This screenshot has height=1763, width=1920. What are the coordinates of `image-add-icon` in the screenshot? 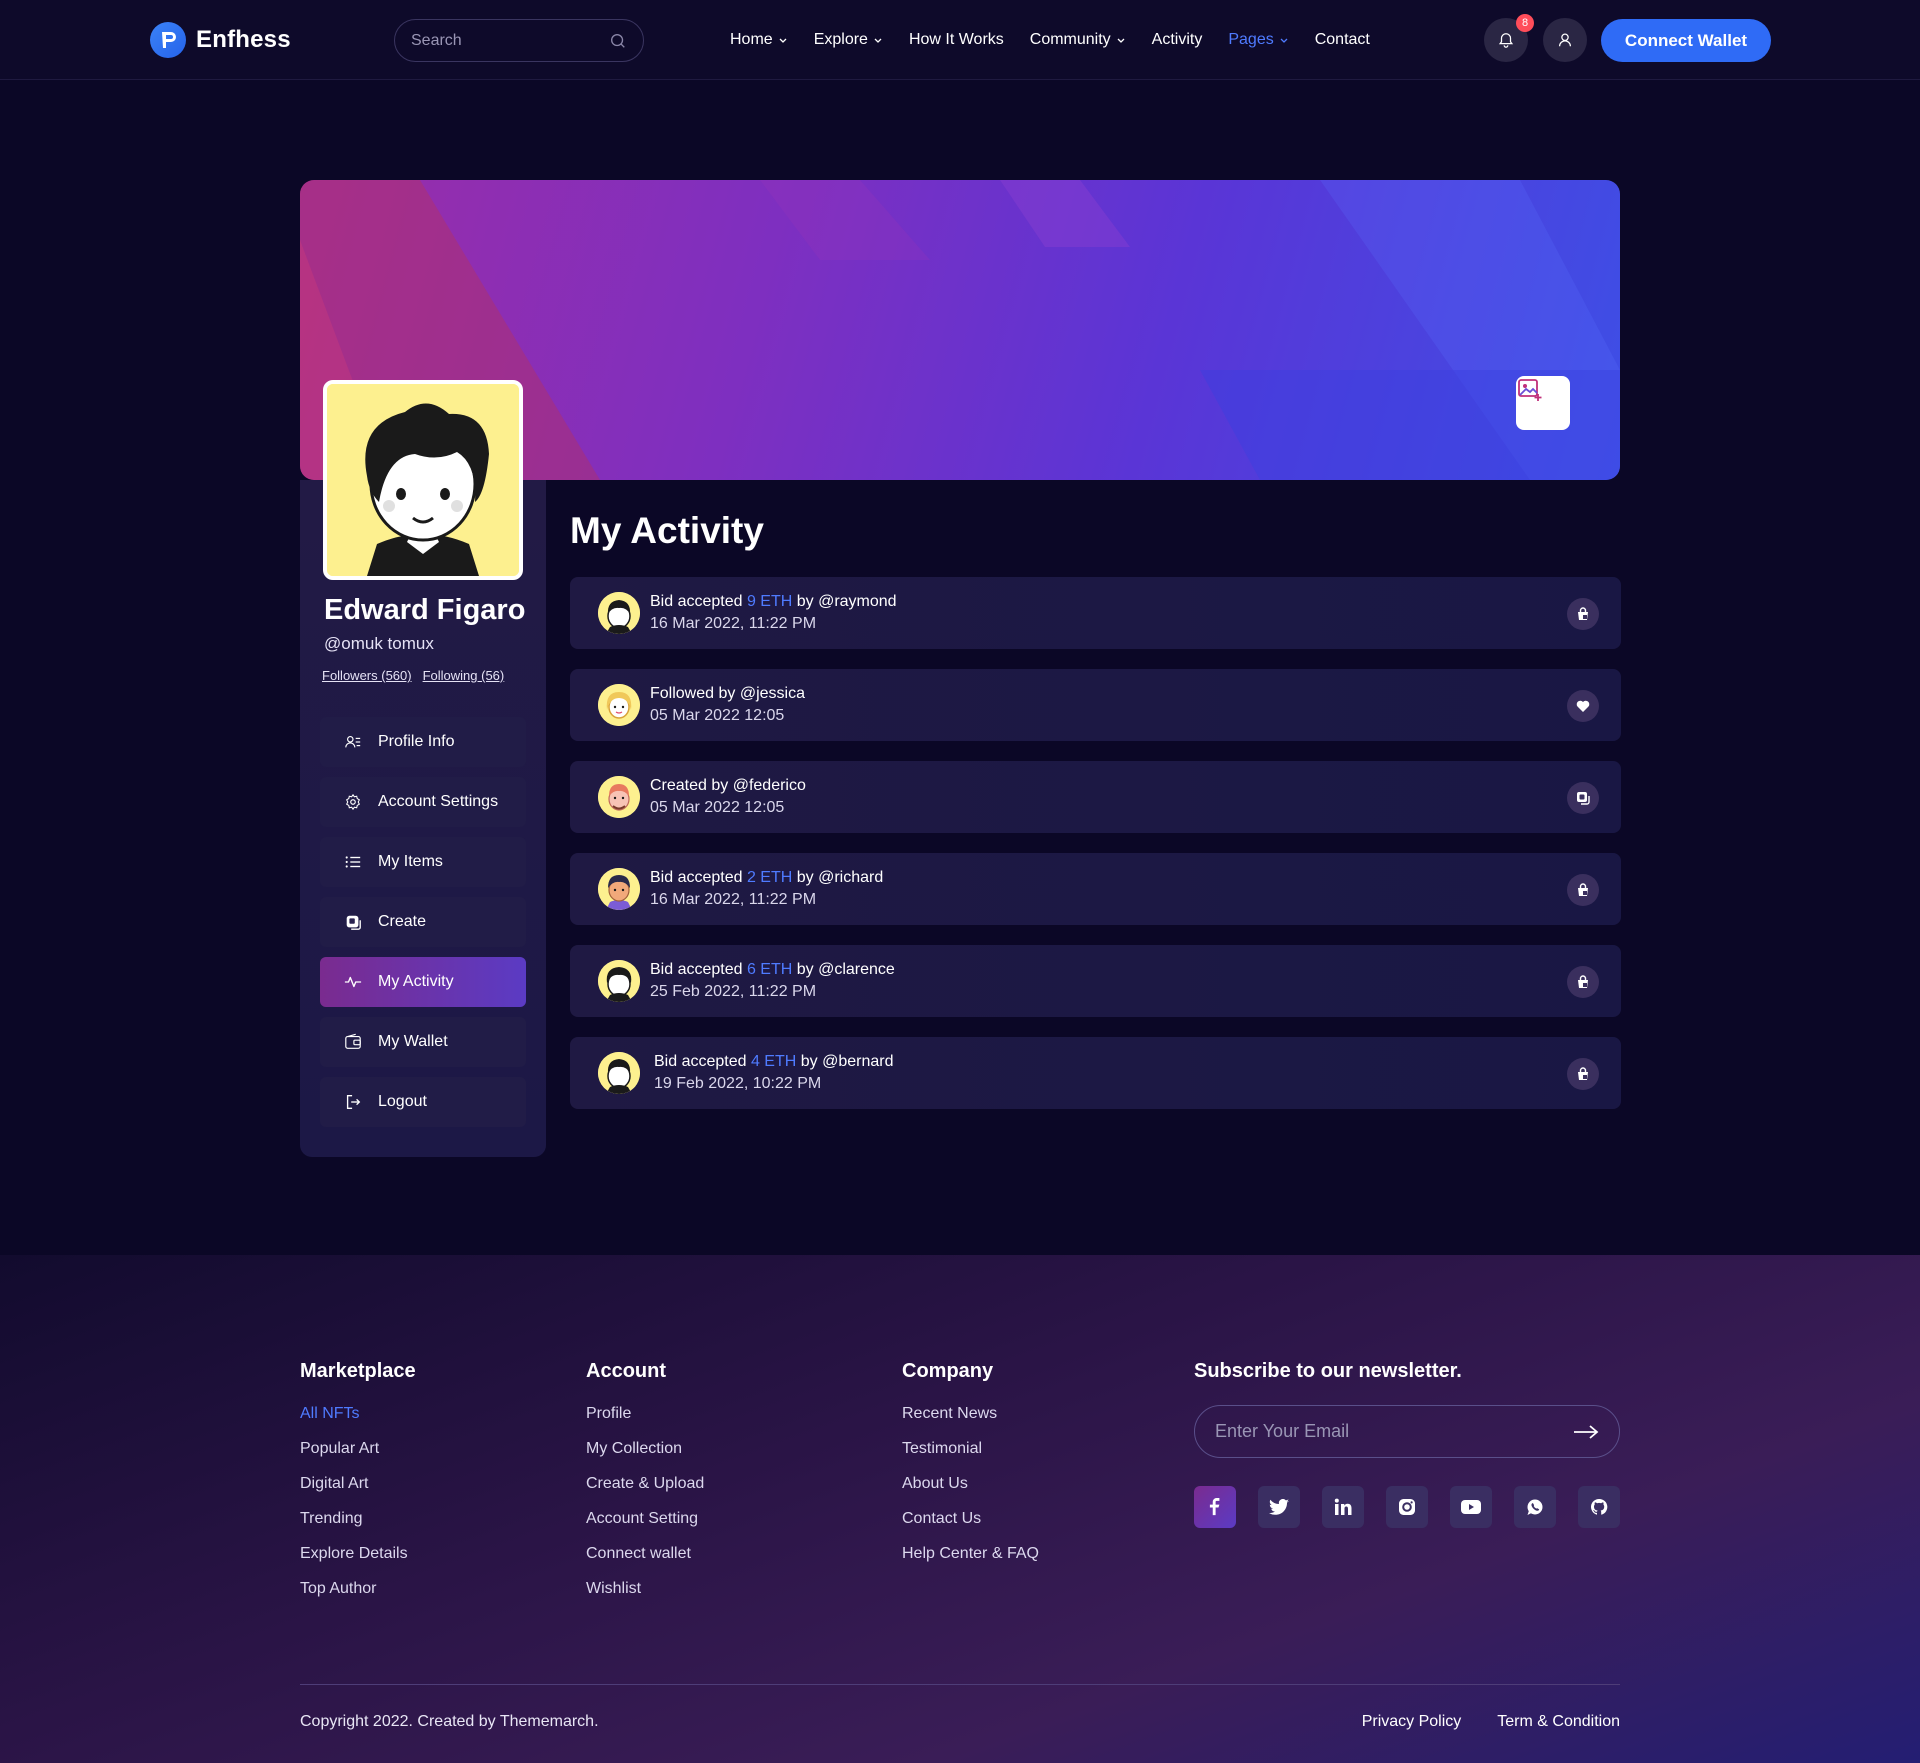 It's located at (1530, 390).